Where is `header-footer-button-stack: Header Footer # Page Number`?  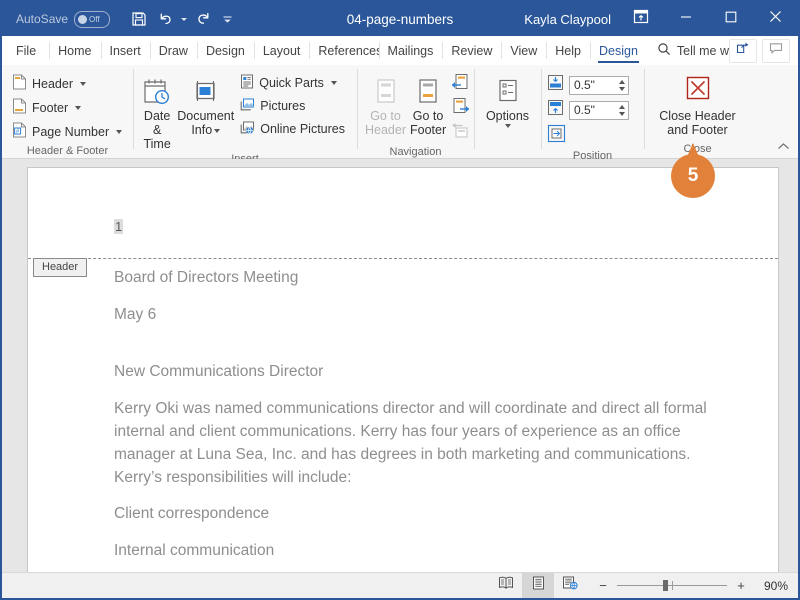 header-footer-button-stack: Header Footer # Page Number is located at coordinates (68, 106).